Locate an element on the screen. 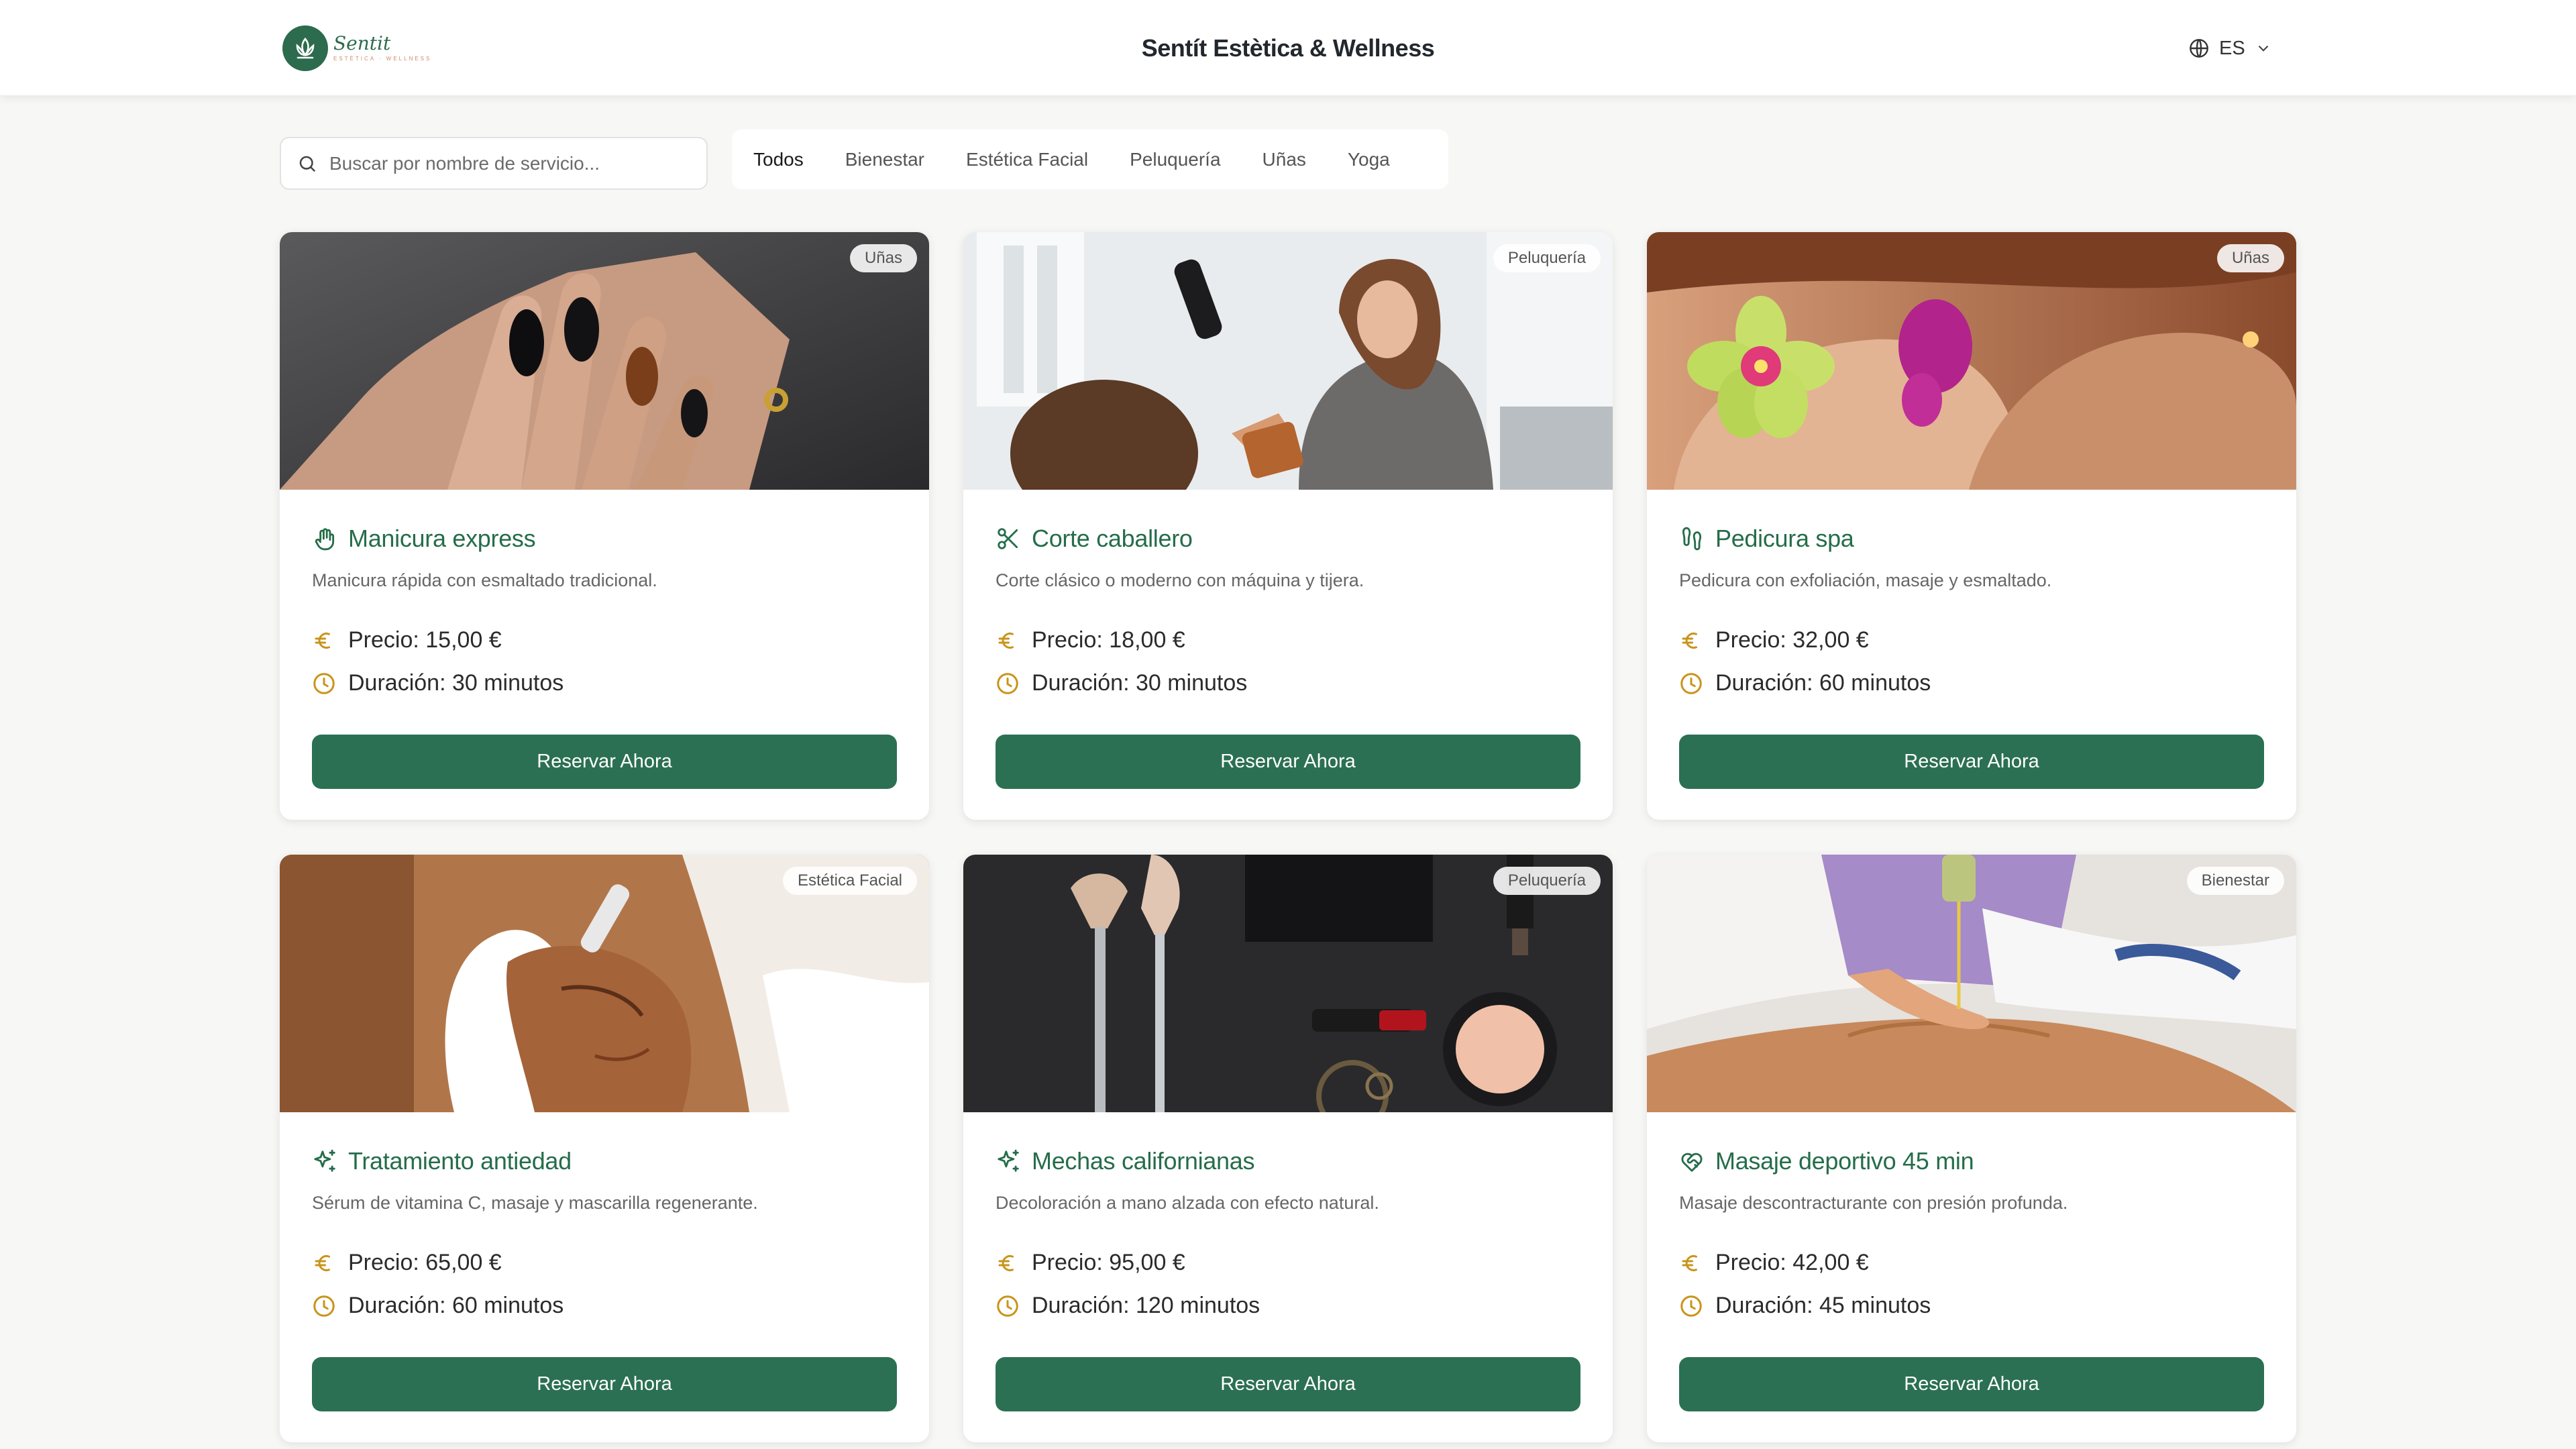  tab-yoga: Yoga is located at coordinates (1369, 159).